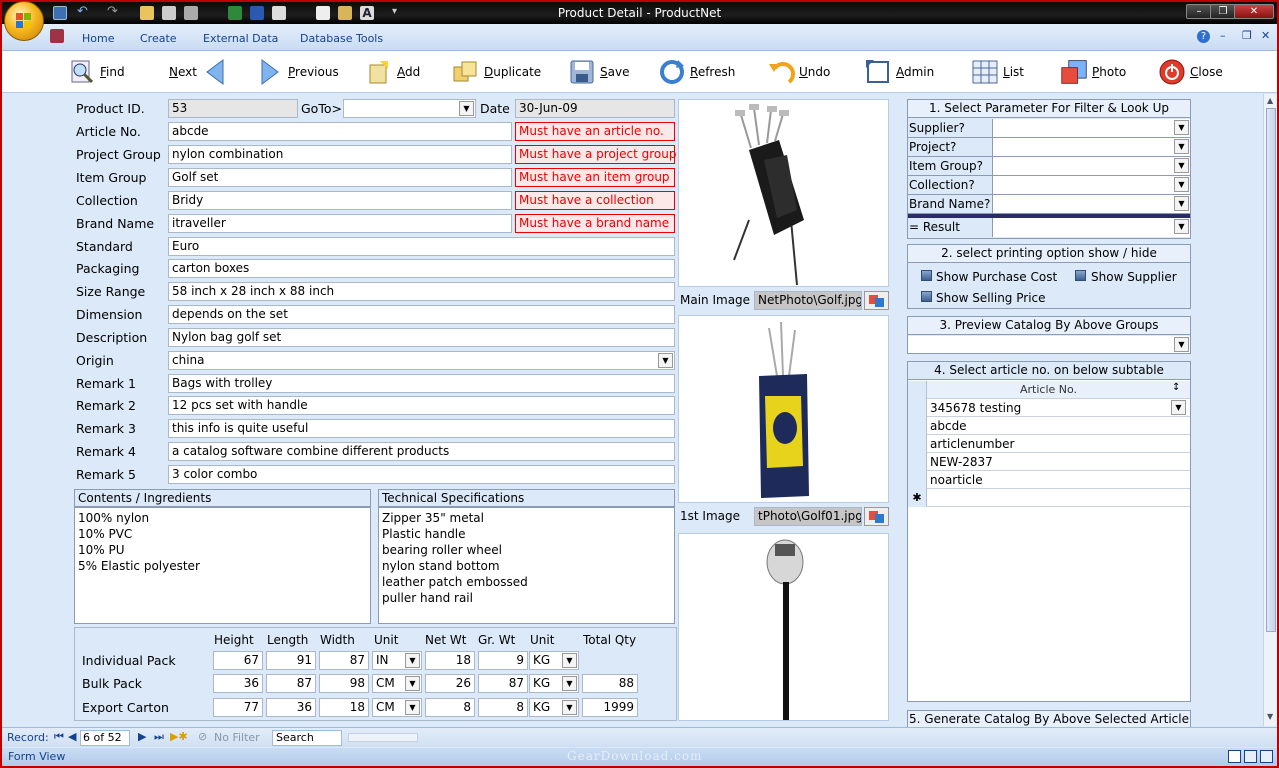  What do you see at coordinates (240, 38) in the screenshot?
I see `tab-external-data: External Data` at bounding box center [240, 38].